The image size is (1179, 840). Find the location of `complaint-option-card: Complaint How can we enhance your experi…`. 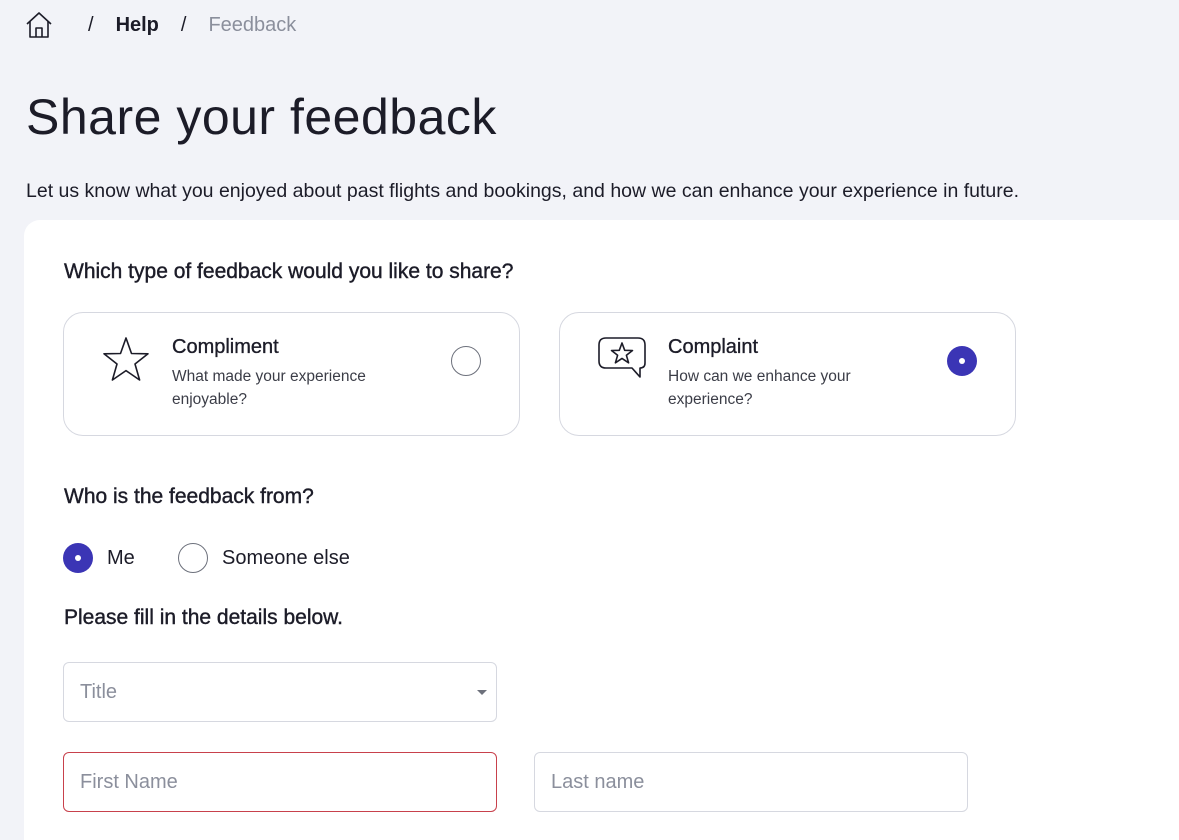

complaint-option-card: Complaint How can we enhance your experi… is located at coordinates (787, 374).